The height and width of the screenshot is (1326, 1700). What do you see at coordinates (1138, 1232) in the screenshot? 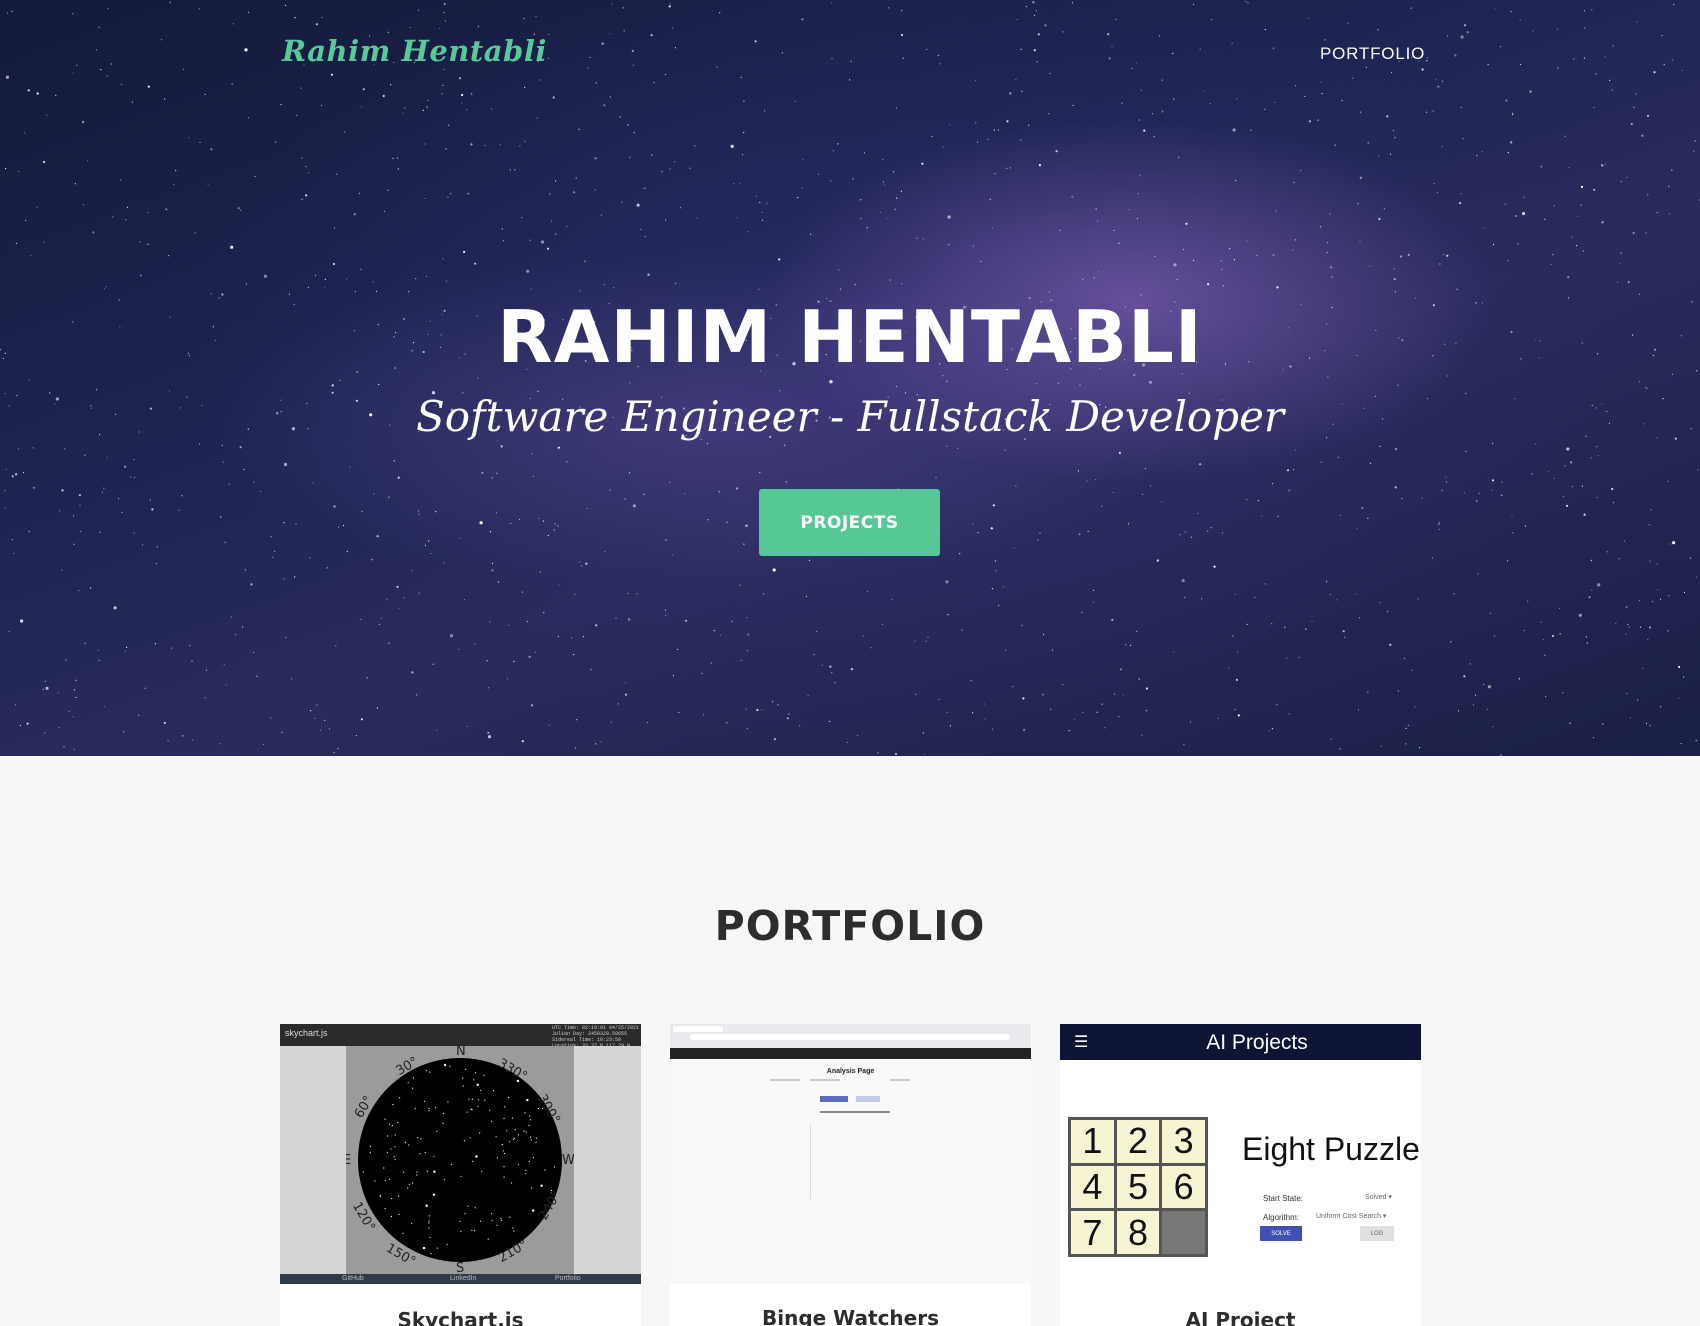
I see `puzzle-tile: 8` at bounding box center [1138, 1232].